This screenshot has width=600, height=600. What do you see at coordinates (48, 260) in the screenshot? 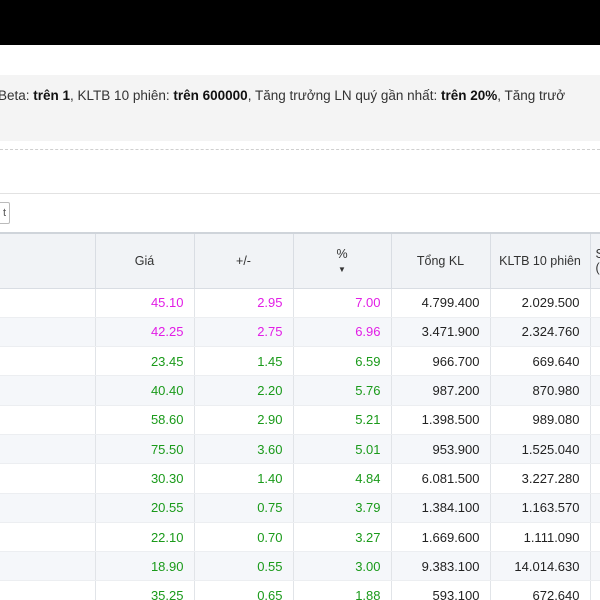
I see `column-header-symbol` at bounding box center [48, 260].